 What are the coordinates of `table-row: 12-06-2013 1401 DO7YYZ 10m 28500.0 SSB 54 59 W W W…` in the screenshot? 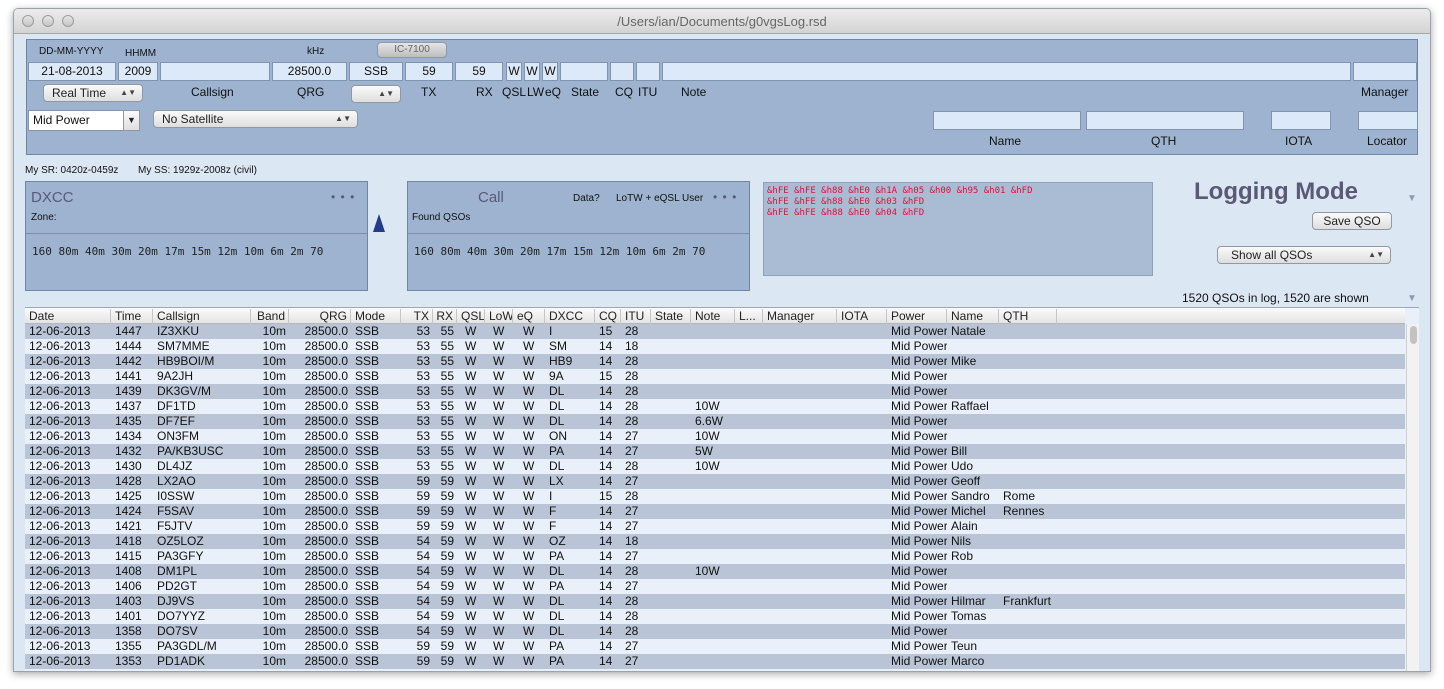 It's located at (715, 616).